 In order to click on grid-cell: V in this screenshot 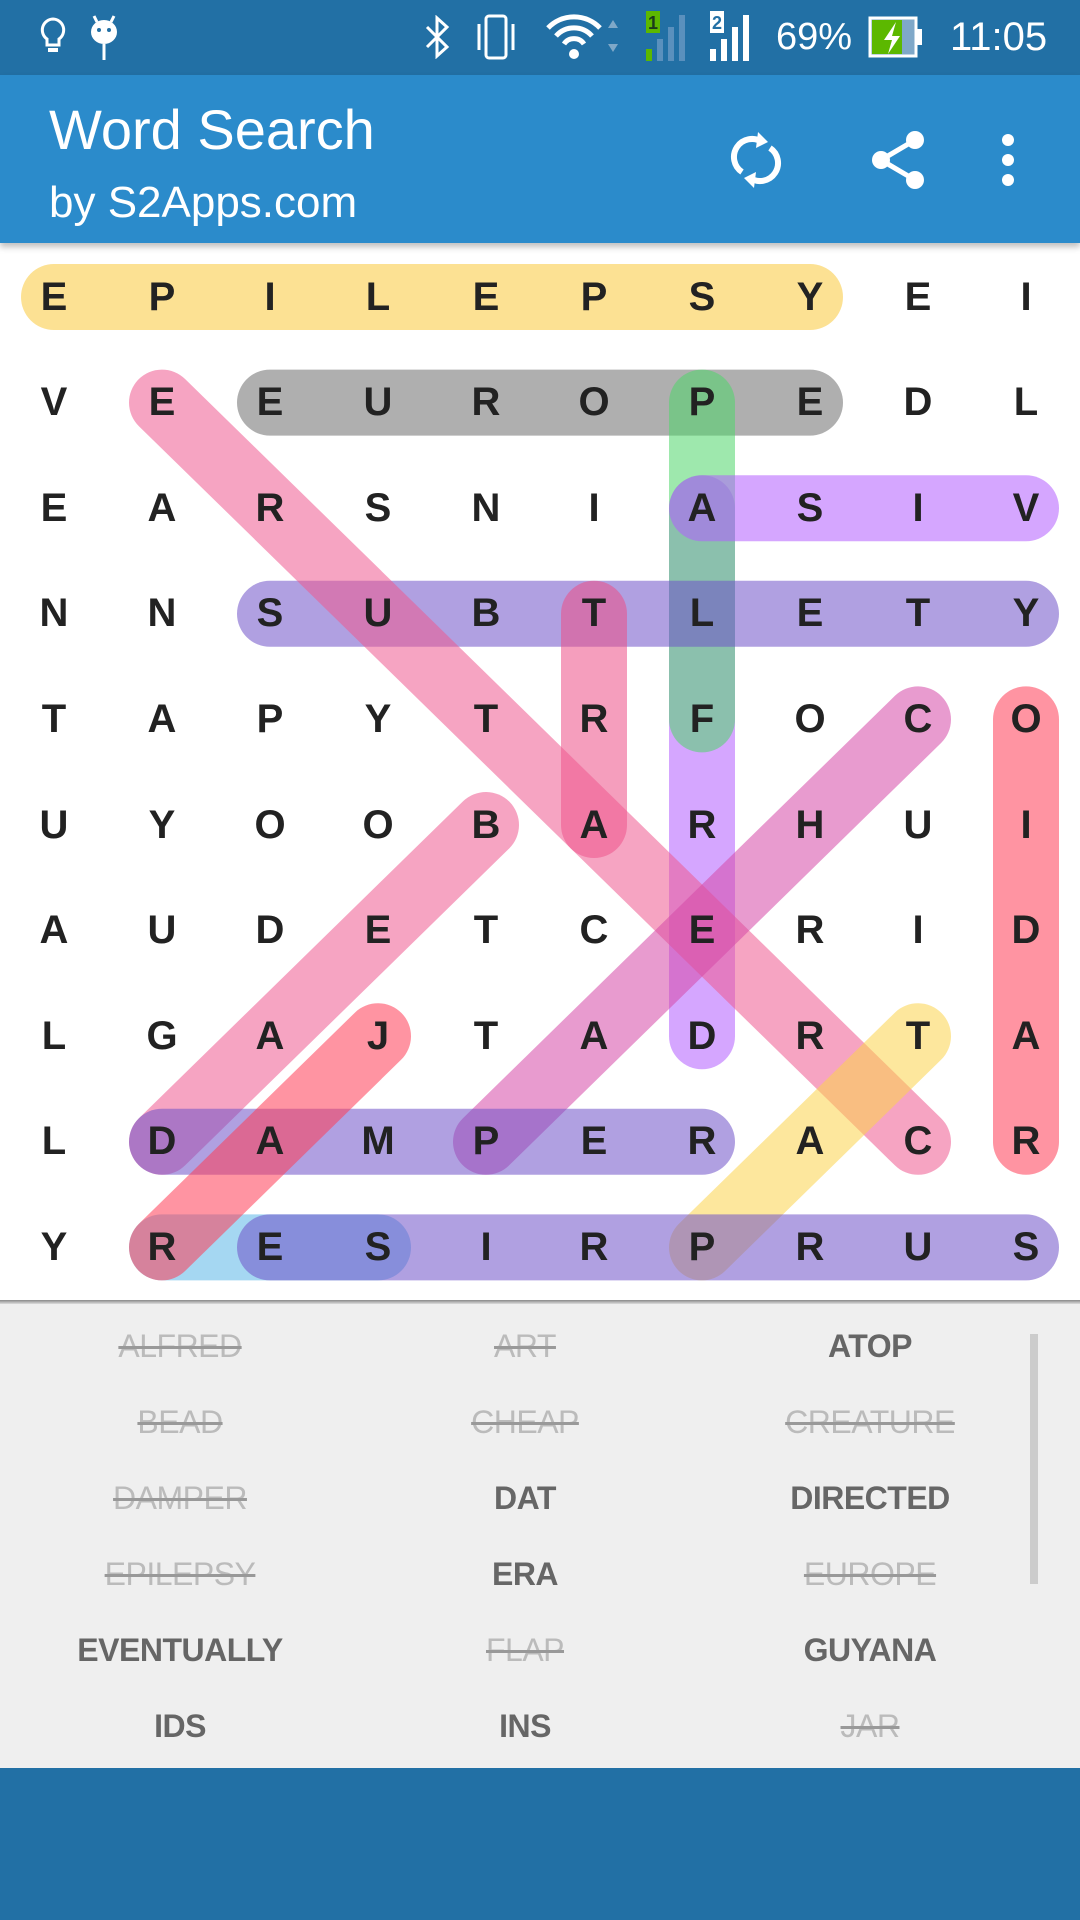, I will do `click(1026, 508)`.